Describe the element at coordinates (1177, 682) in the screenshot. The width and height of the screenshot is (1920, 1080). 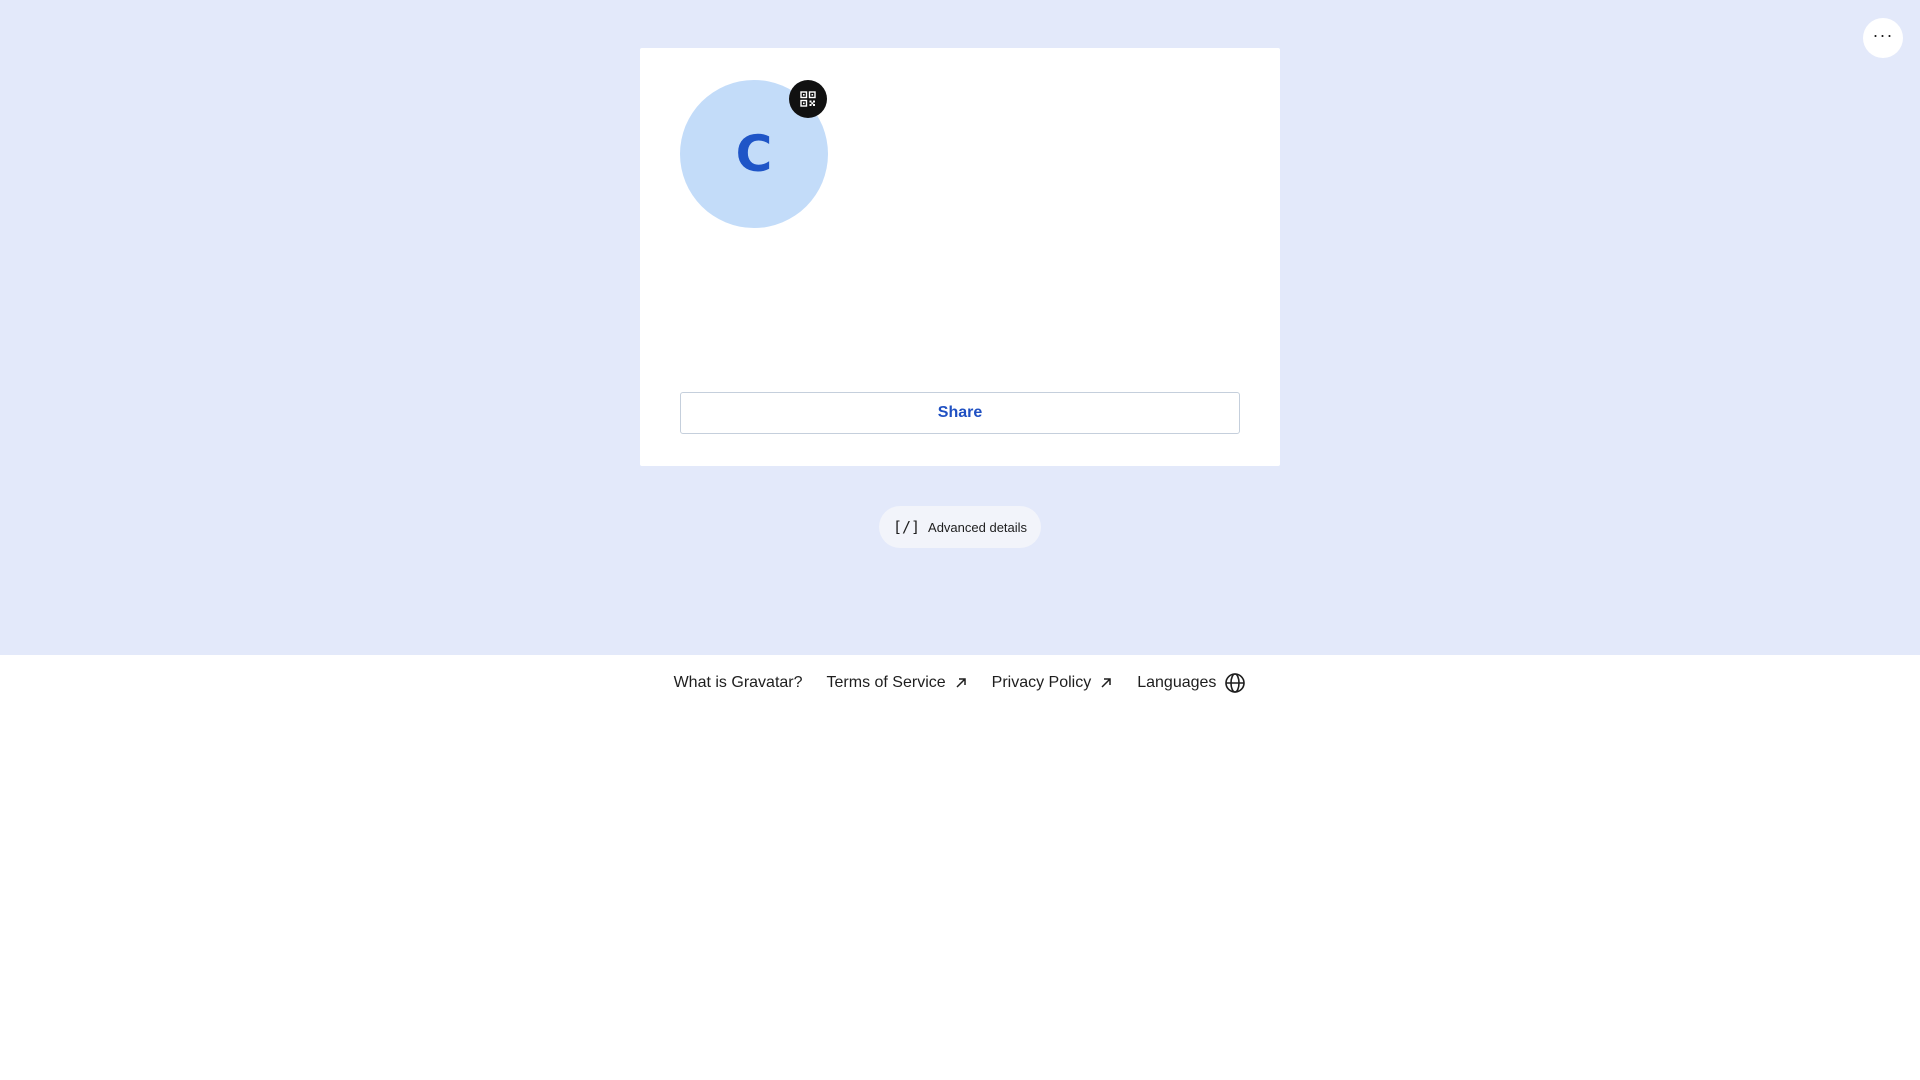
I see `footer-link-label: Languages` at that location.